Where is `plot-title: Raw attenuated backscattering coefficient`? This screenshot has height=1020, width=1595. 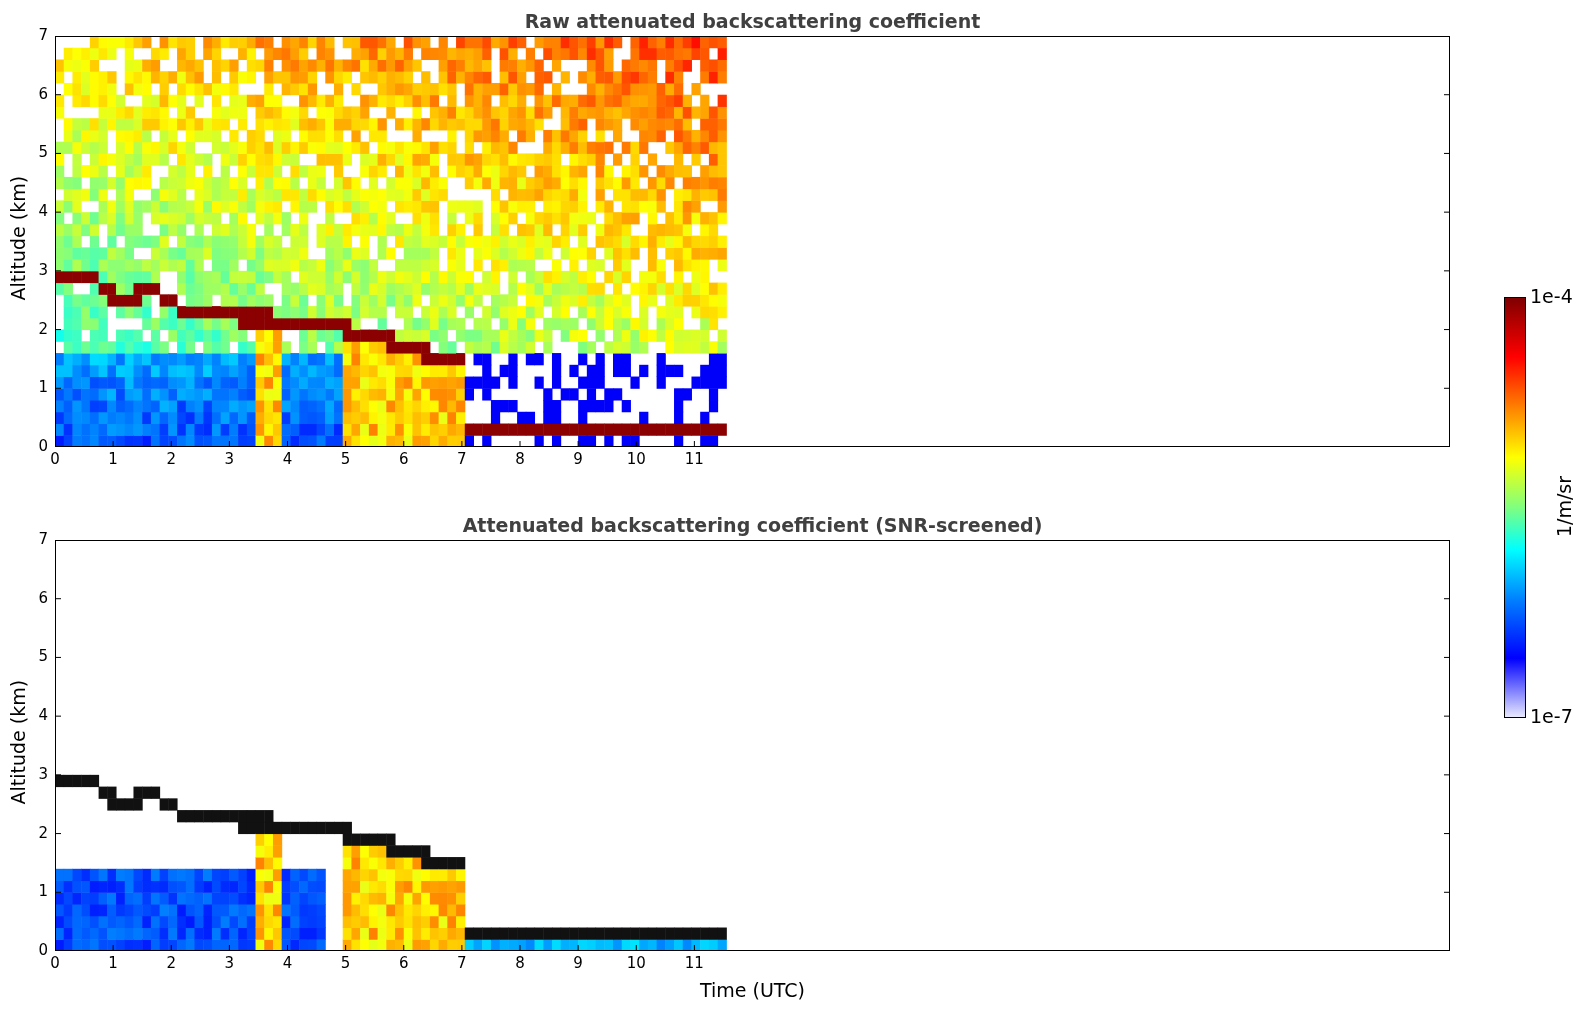
plot-title: Raw attenuated backscattering coefficient is located at coordinates (752, 21).